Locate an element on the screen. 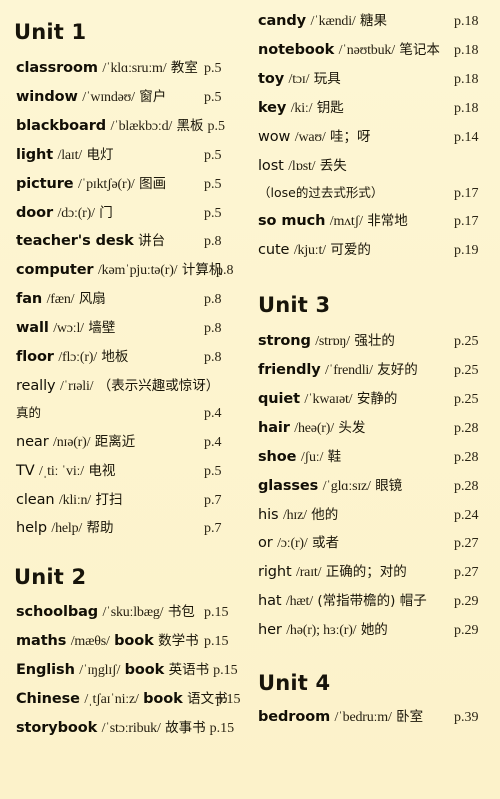 The image size is (500, 799). entry-word-suffix: book is located at coordinates (144, 670).